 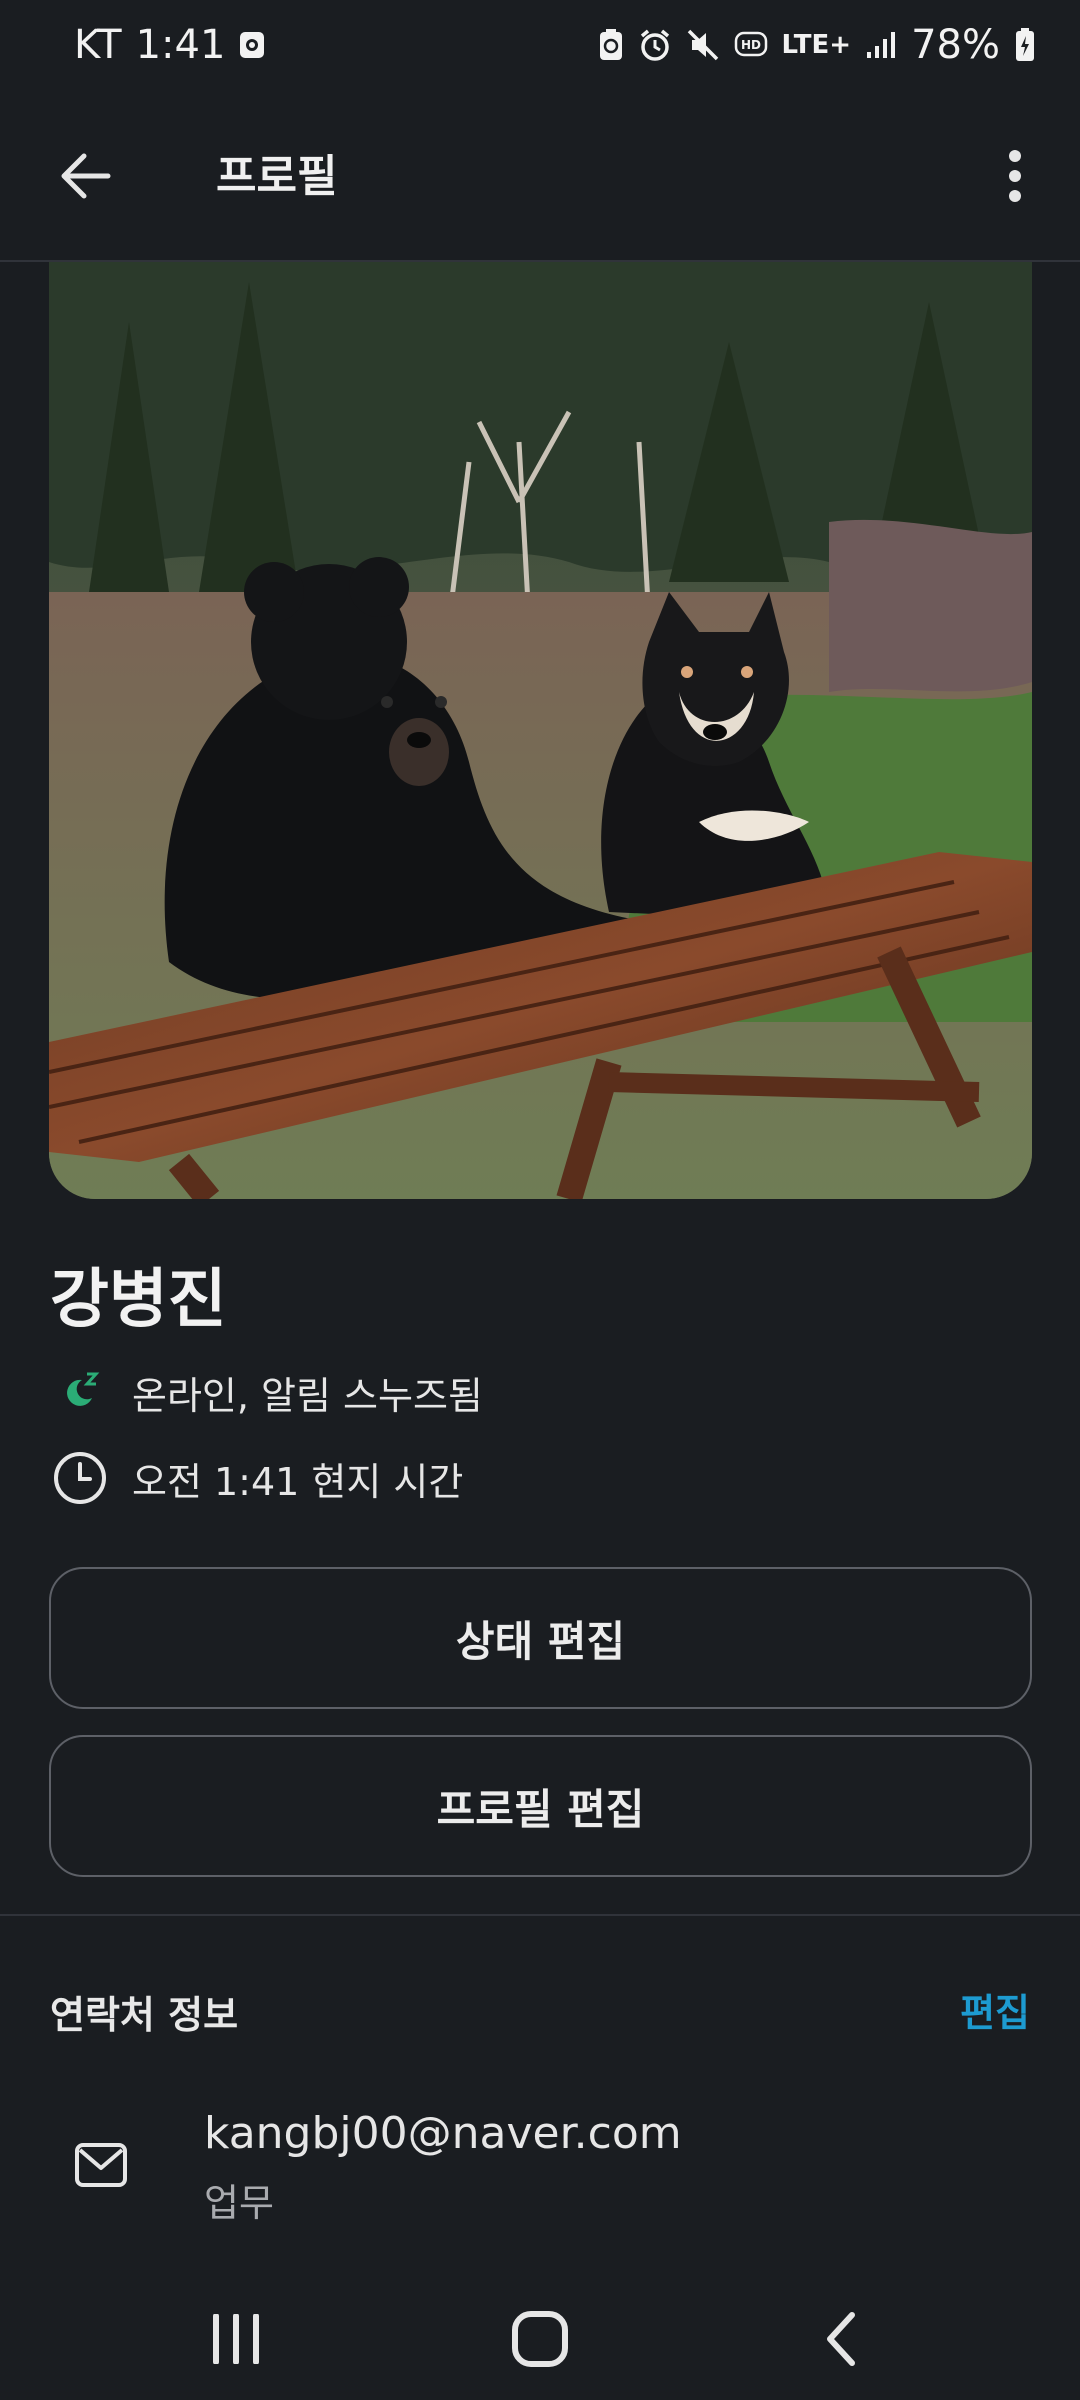 What do you see at coordinates (881, 45) in the screenshot?
I see `signal-icon` at bounding box center [881, 45].